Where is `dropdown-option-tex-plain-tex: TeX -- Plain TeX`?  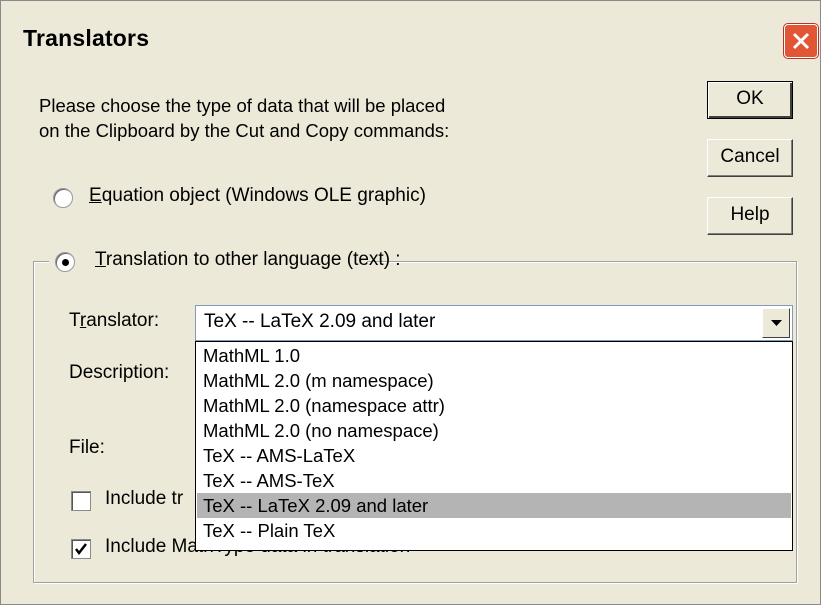 dropdown-option-tex-plain-tex: TeX -- Plain TeX is located at coordinates (494, 530).